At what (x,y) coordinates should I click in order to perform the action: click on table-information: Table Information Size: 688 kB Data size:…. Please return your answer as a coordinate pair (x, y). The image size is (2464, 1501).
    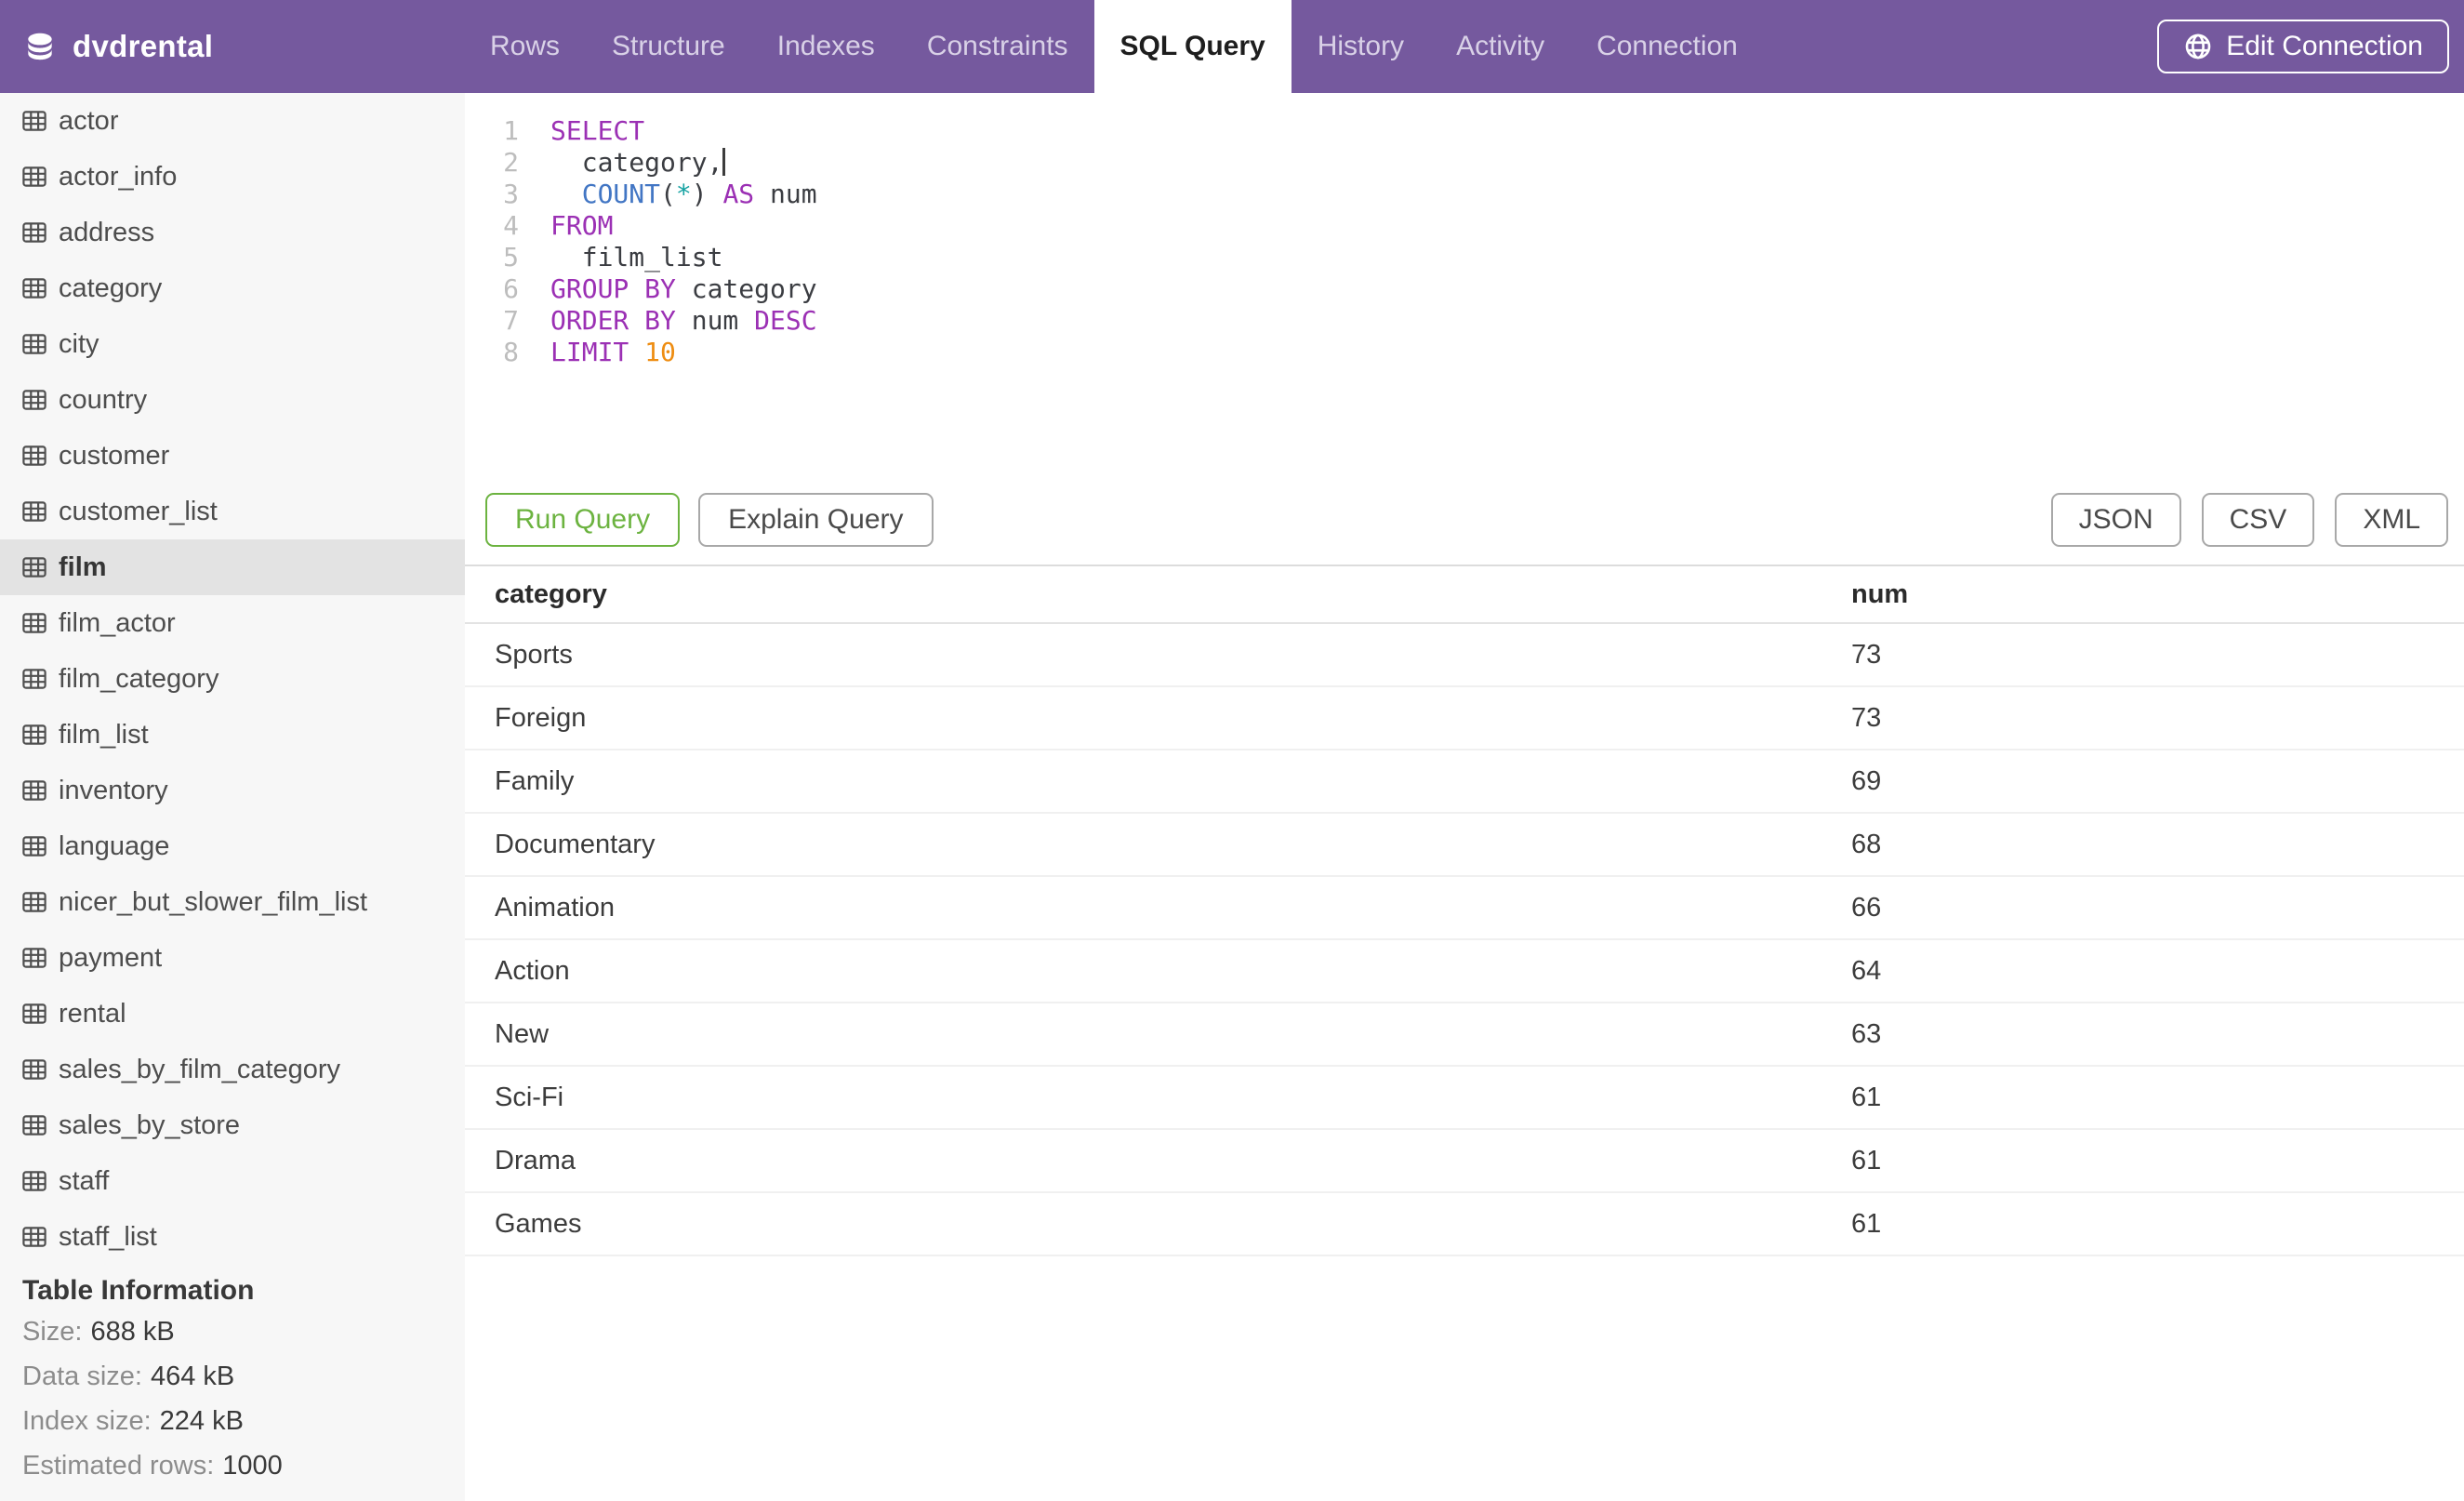
    Looking at the image, I should click on (232, 1376).